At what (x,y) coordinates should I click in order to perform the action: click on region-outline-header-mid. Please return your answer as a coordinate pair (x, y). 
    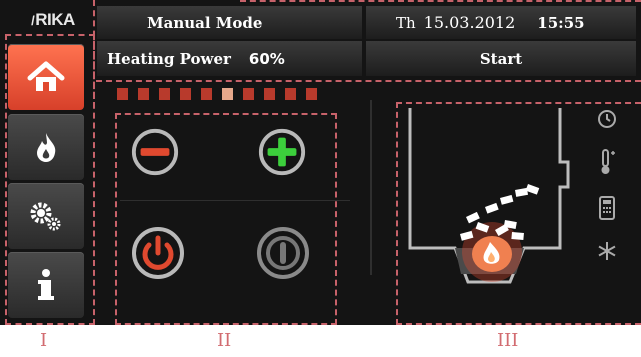
    Looking at the image, I should click on (368, 81).